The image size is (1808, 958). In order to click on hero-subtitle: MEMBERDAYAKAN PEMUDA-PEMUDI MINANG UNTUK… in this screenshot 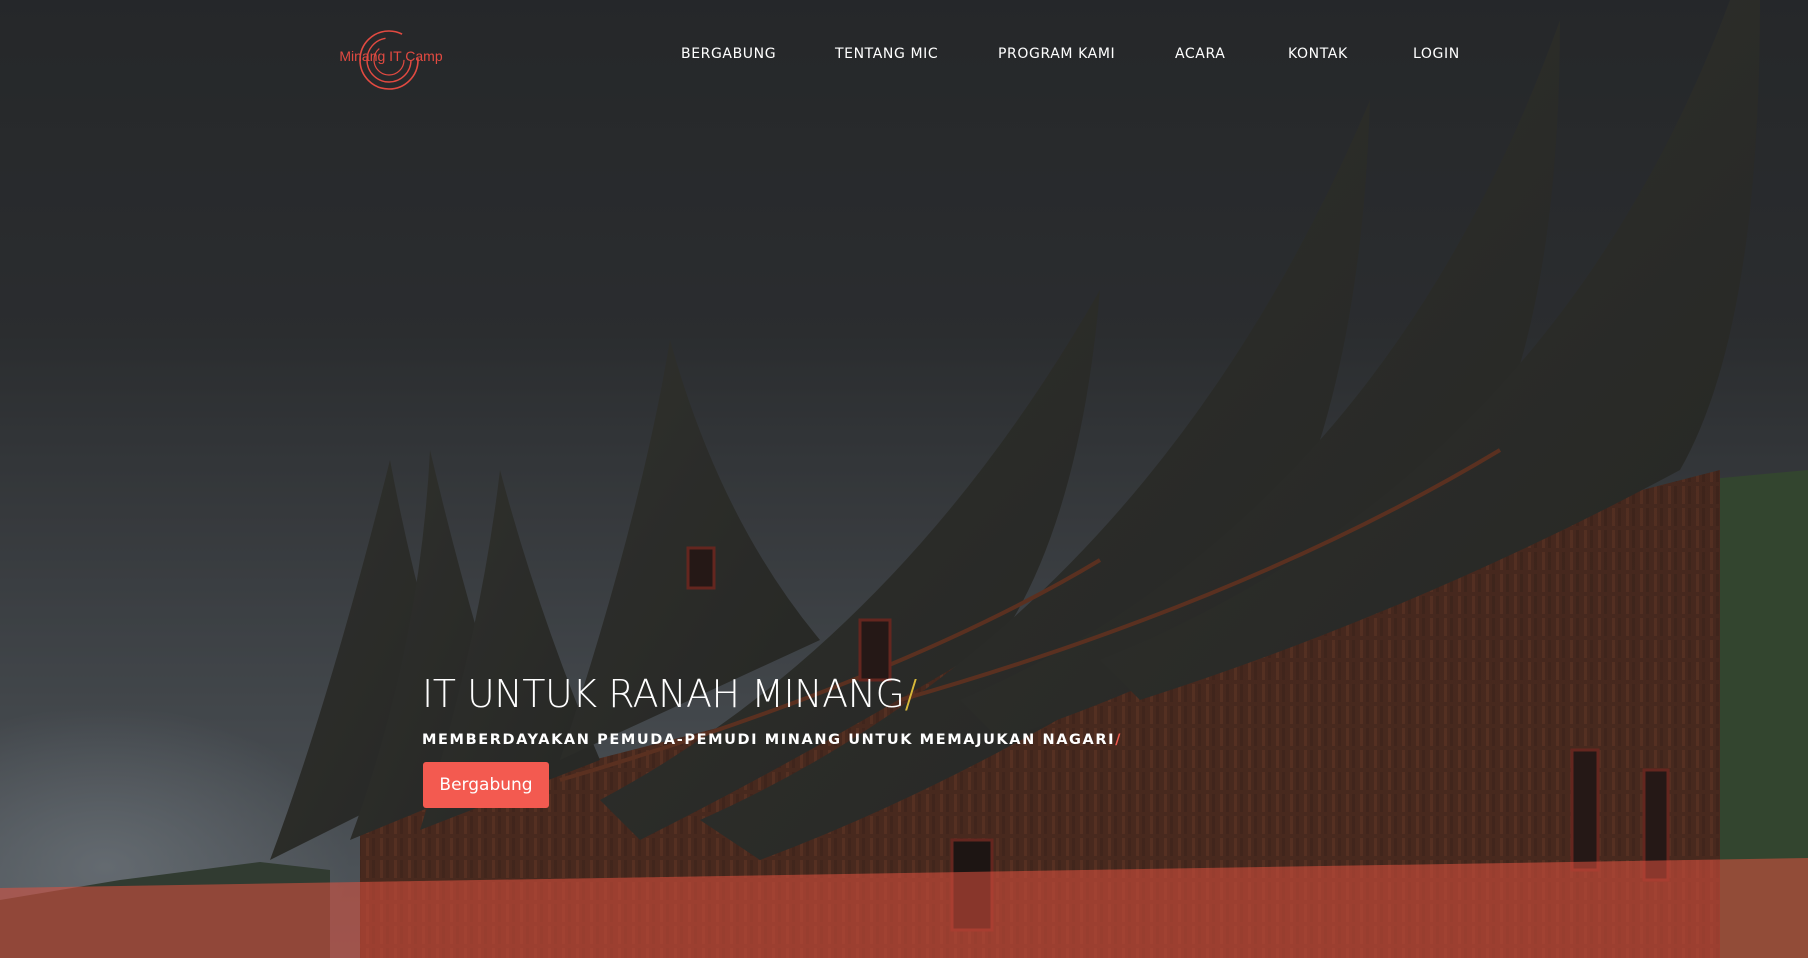, I will do `click(772, 740)`.